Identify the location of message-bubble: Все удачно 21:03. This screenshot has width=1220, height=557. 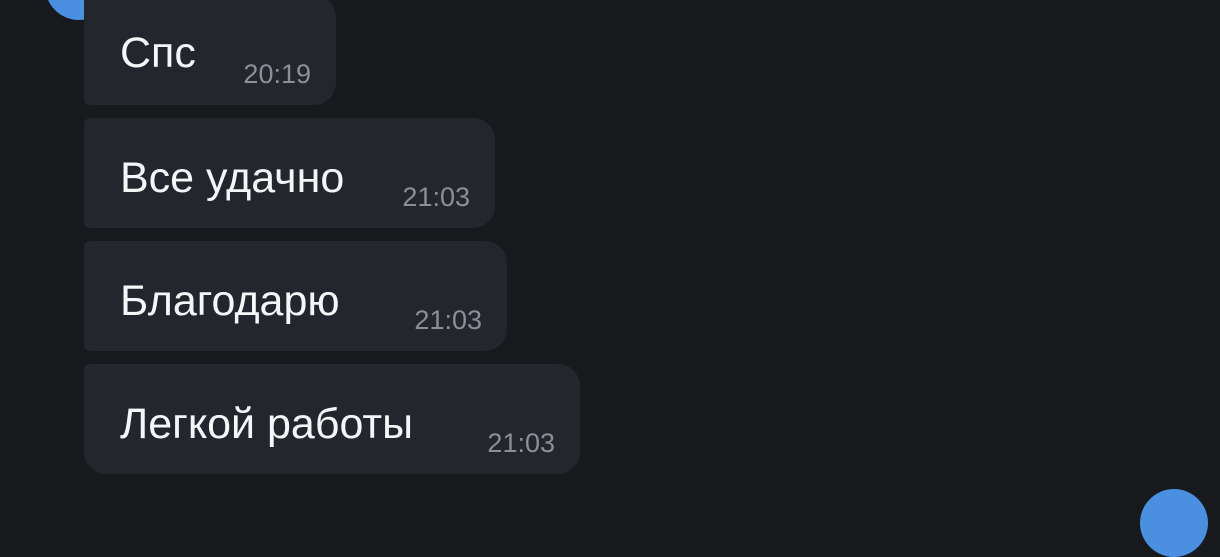
(289, 173).